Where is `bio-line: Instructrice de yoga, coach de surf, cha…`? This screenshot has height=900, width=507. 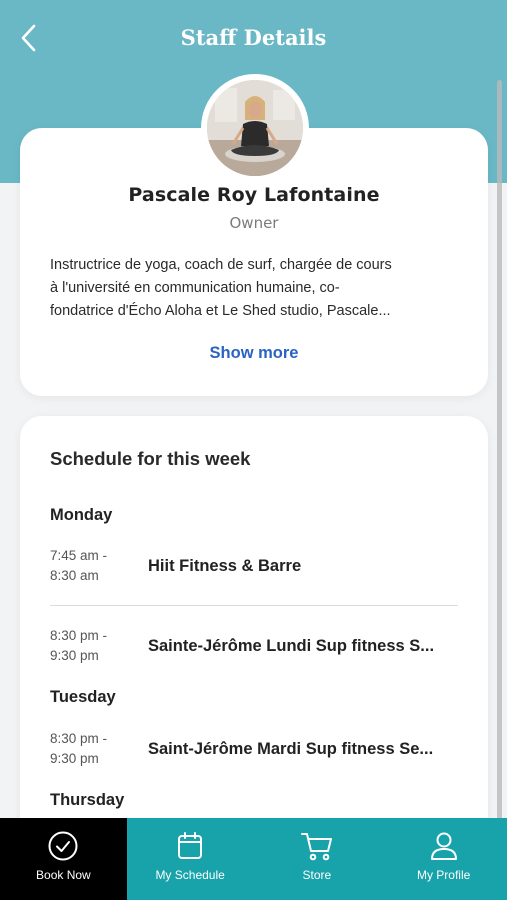 bio-line: Instructrice de yoga, coach de surf, cha… is located at coordinates (221, 265).